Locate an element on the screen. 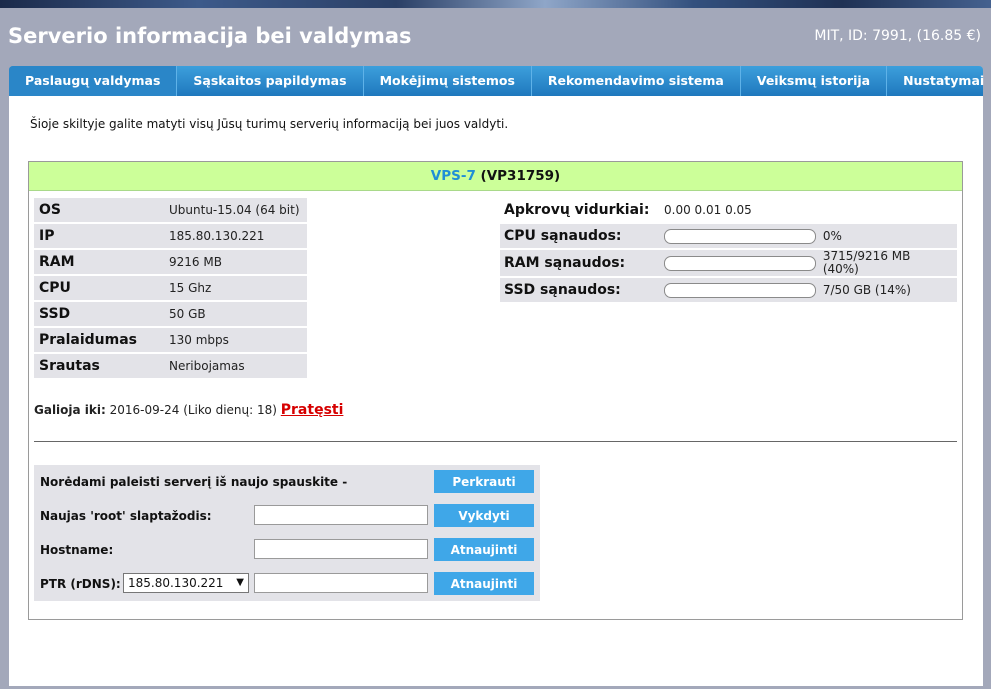  top-banner-strip is located at coordinates (495, 4).